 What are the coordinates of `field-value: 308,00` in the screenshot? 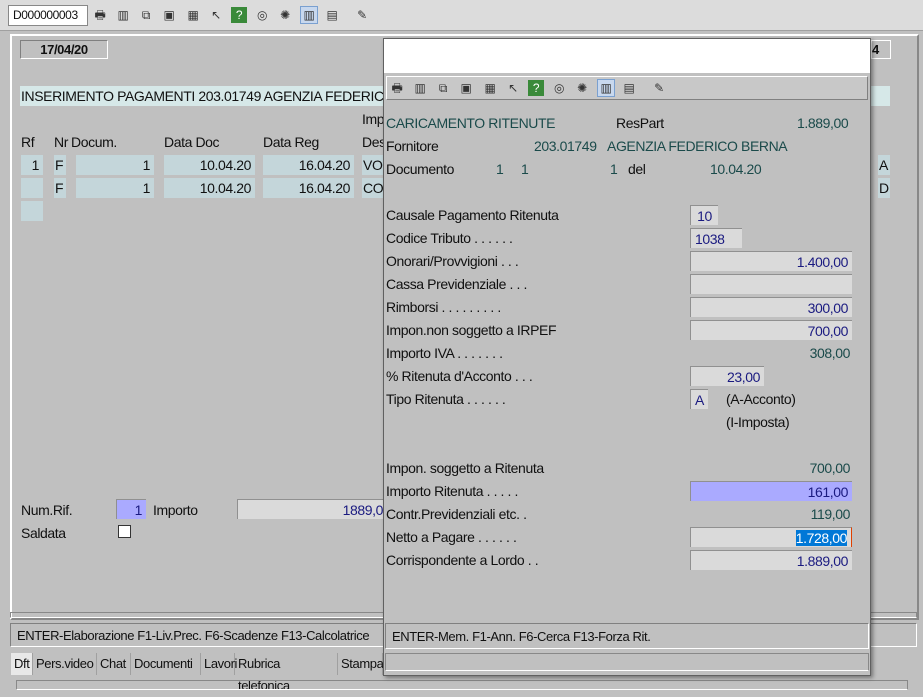 It's located at (830, 353).